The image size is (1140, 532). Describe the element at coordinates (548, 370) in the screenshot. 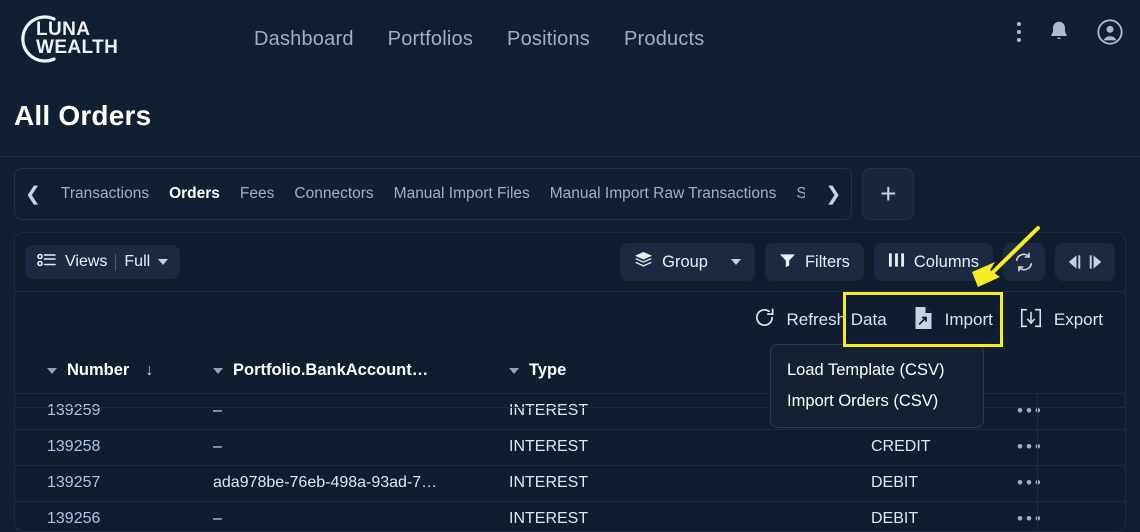

I see `column-header-type-label: Type` at that location.